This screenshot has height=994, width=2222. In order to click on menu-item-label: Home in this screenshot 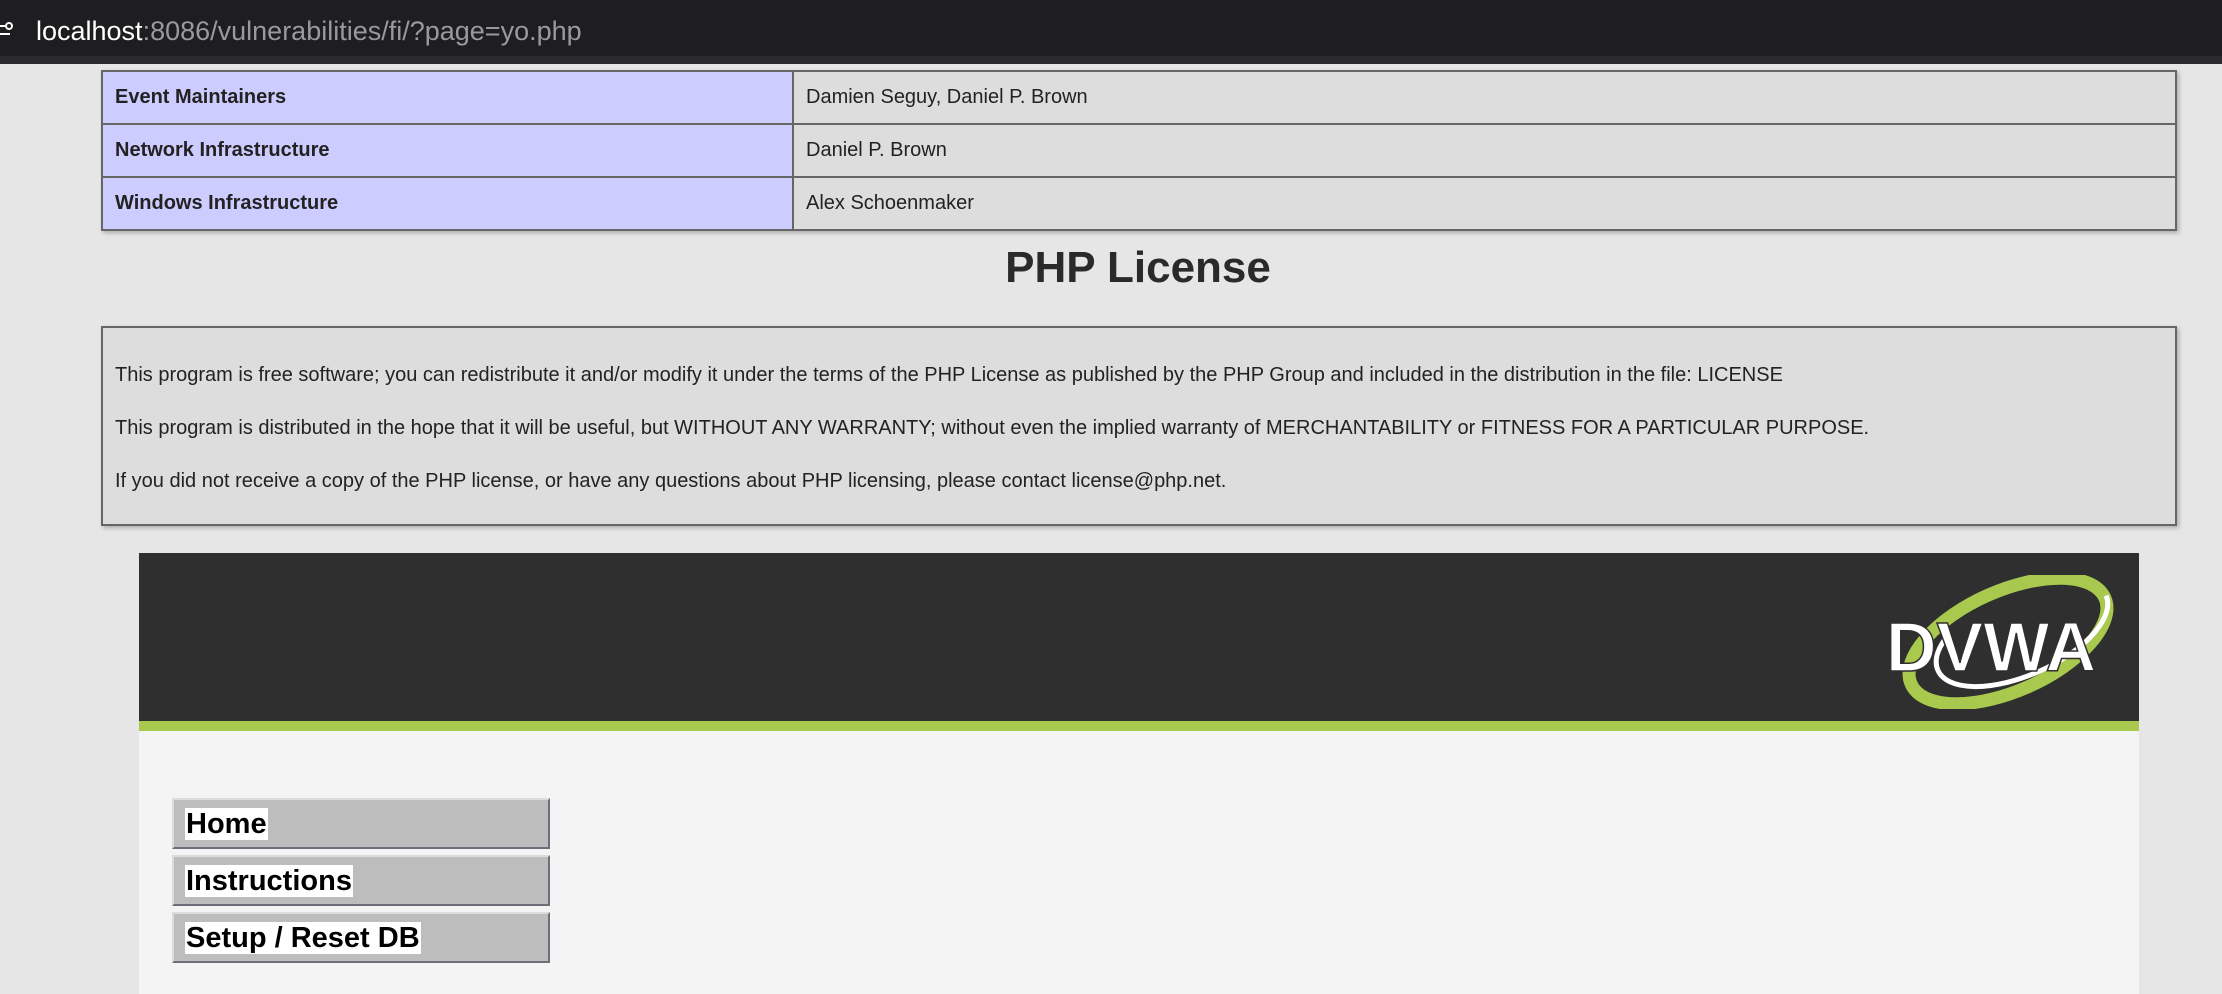, I will do `click(226, 824)`.